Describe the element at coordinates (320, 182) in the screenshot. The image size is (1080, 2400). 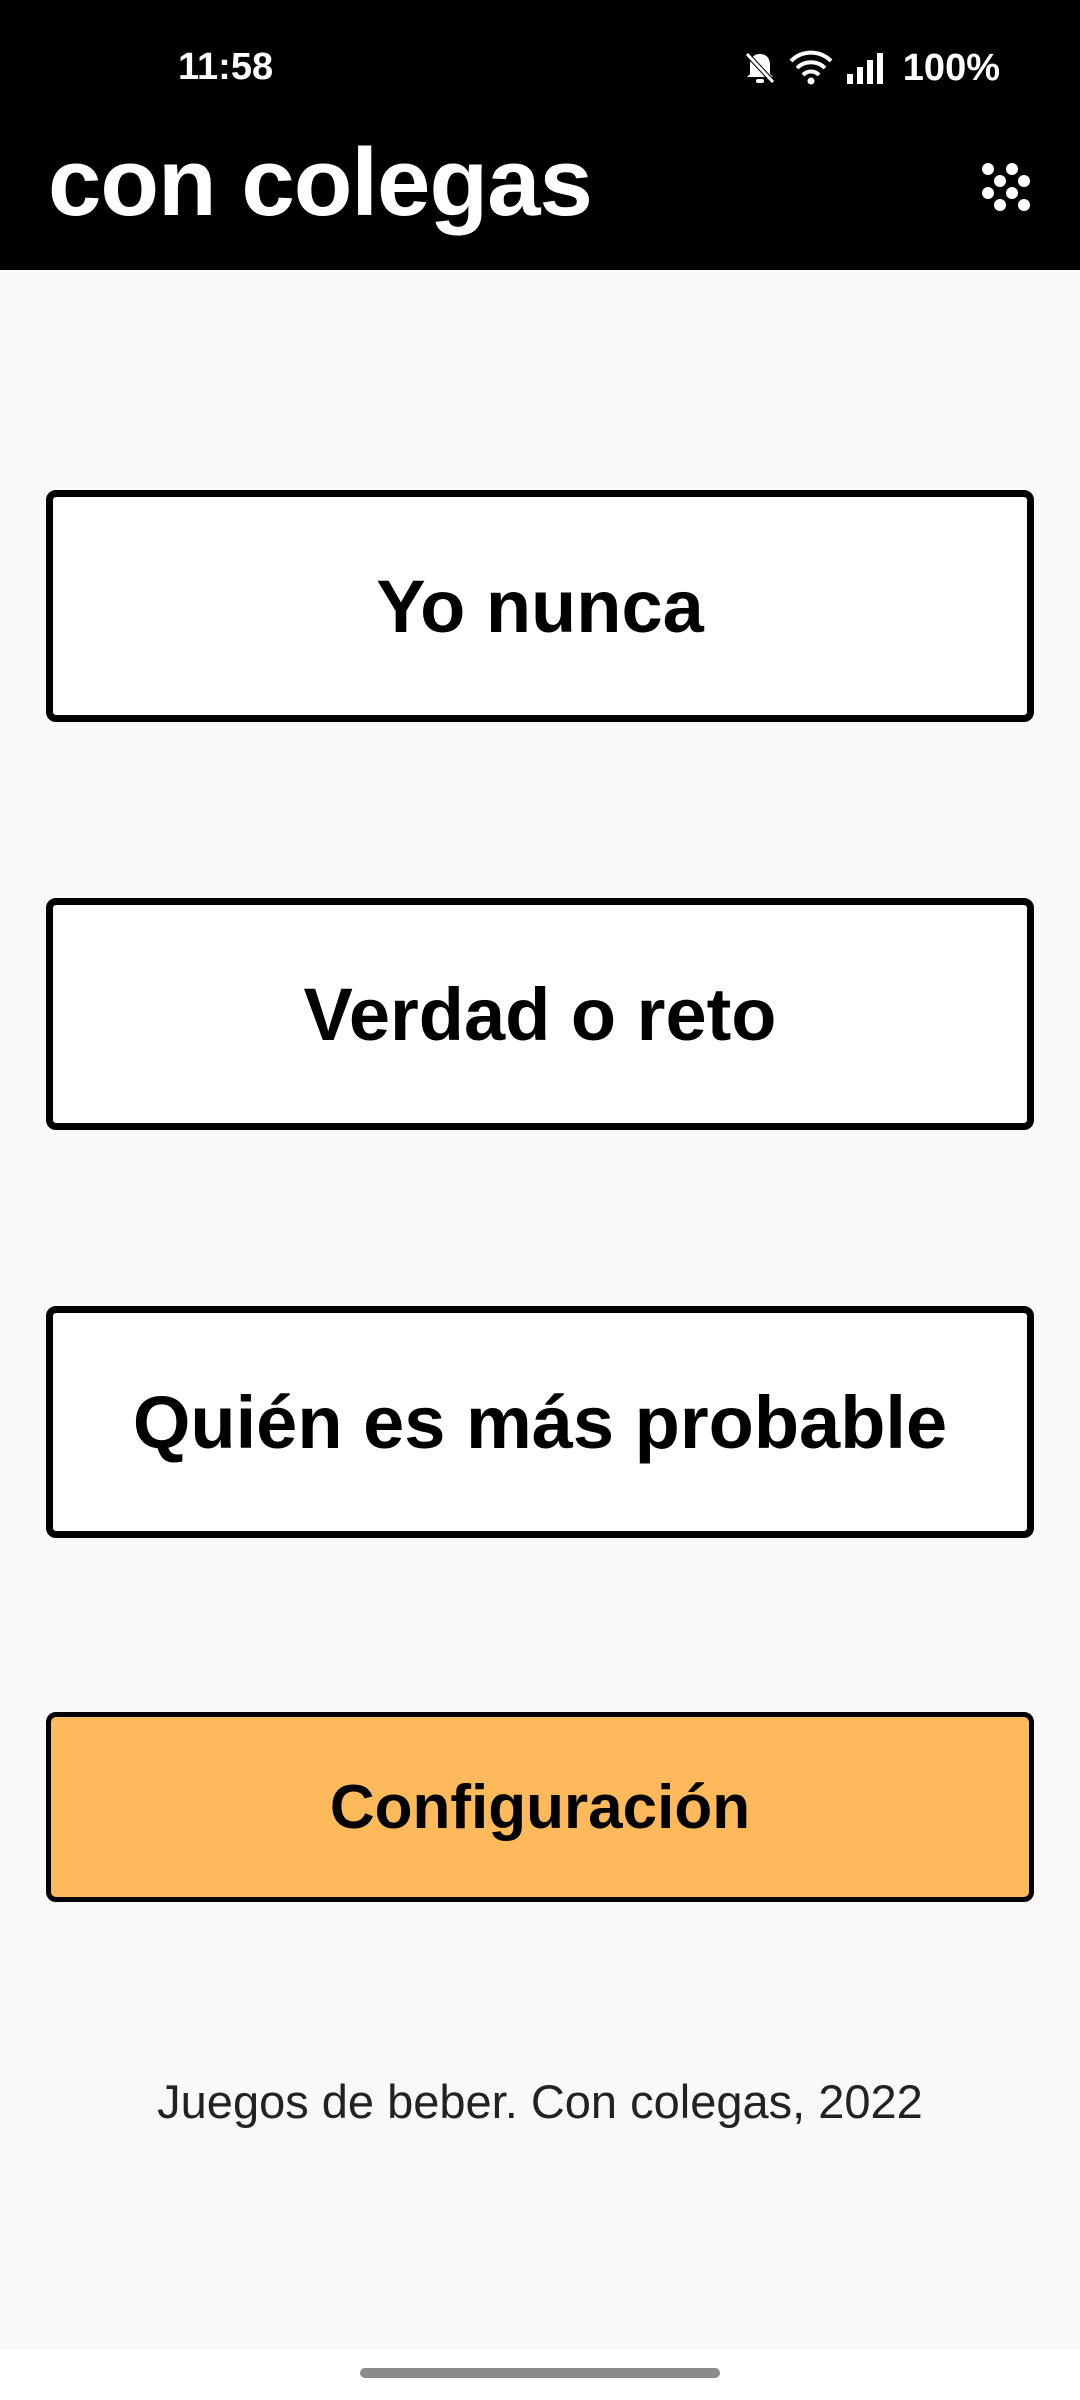
I see `app-title: con colegas` at that location.